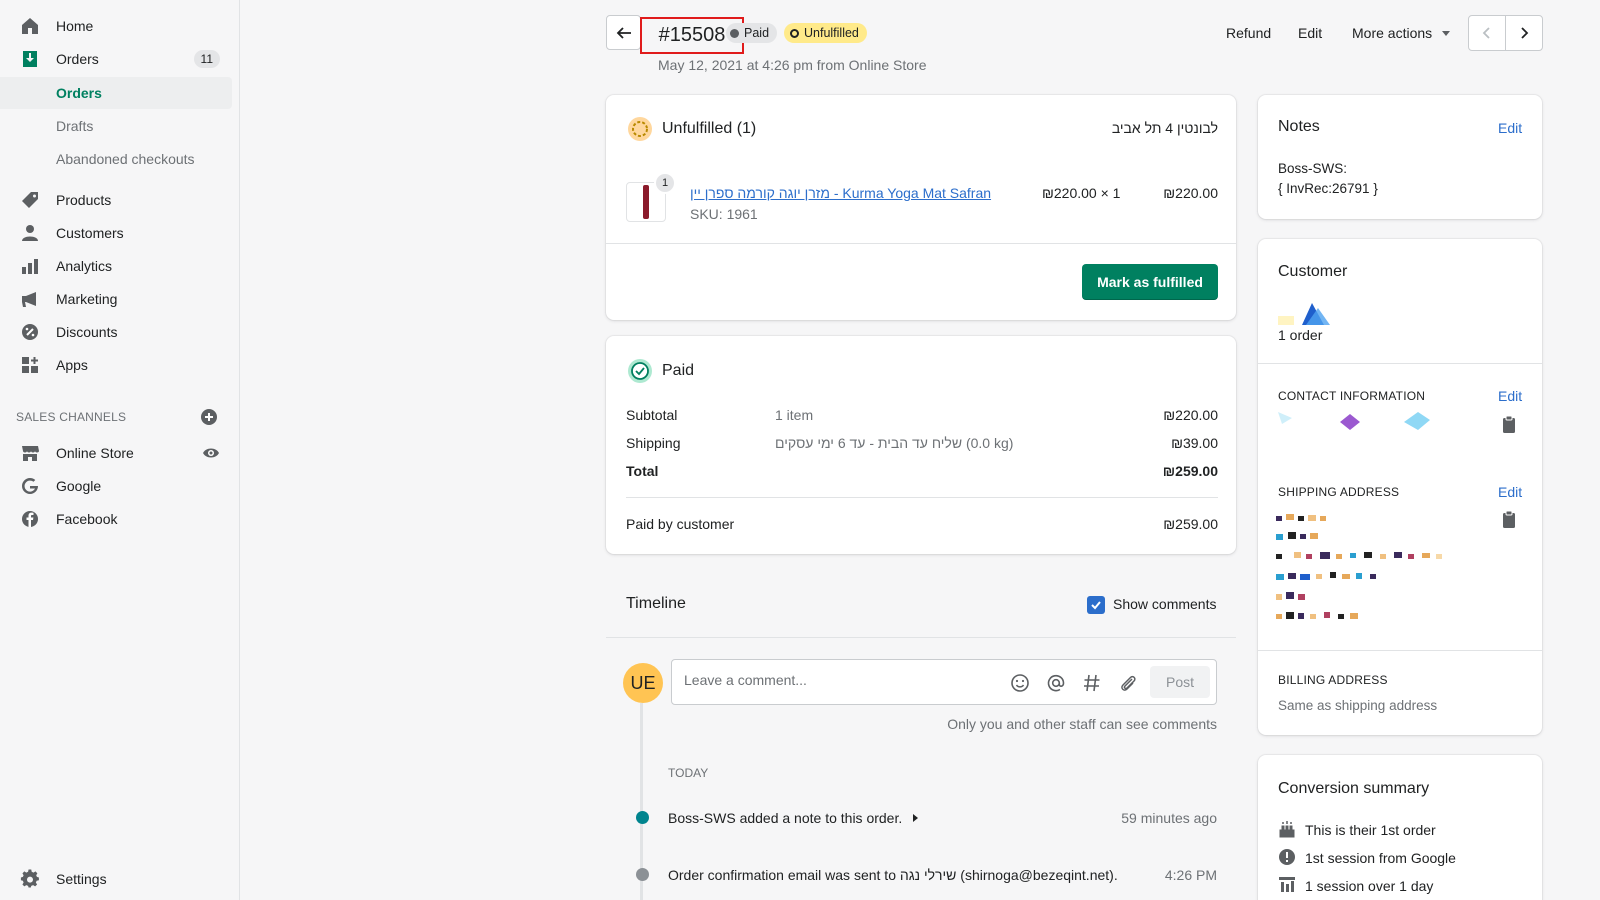 This screenshot has width=1600, height=900. Describe the element at coordinates (116, 879) in the screenshot. I see `nav-settings: Settings` at that location.